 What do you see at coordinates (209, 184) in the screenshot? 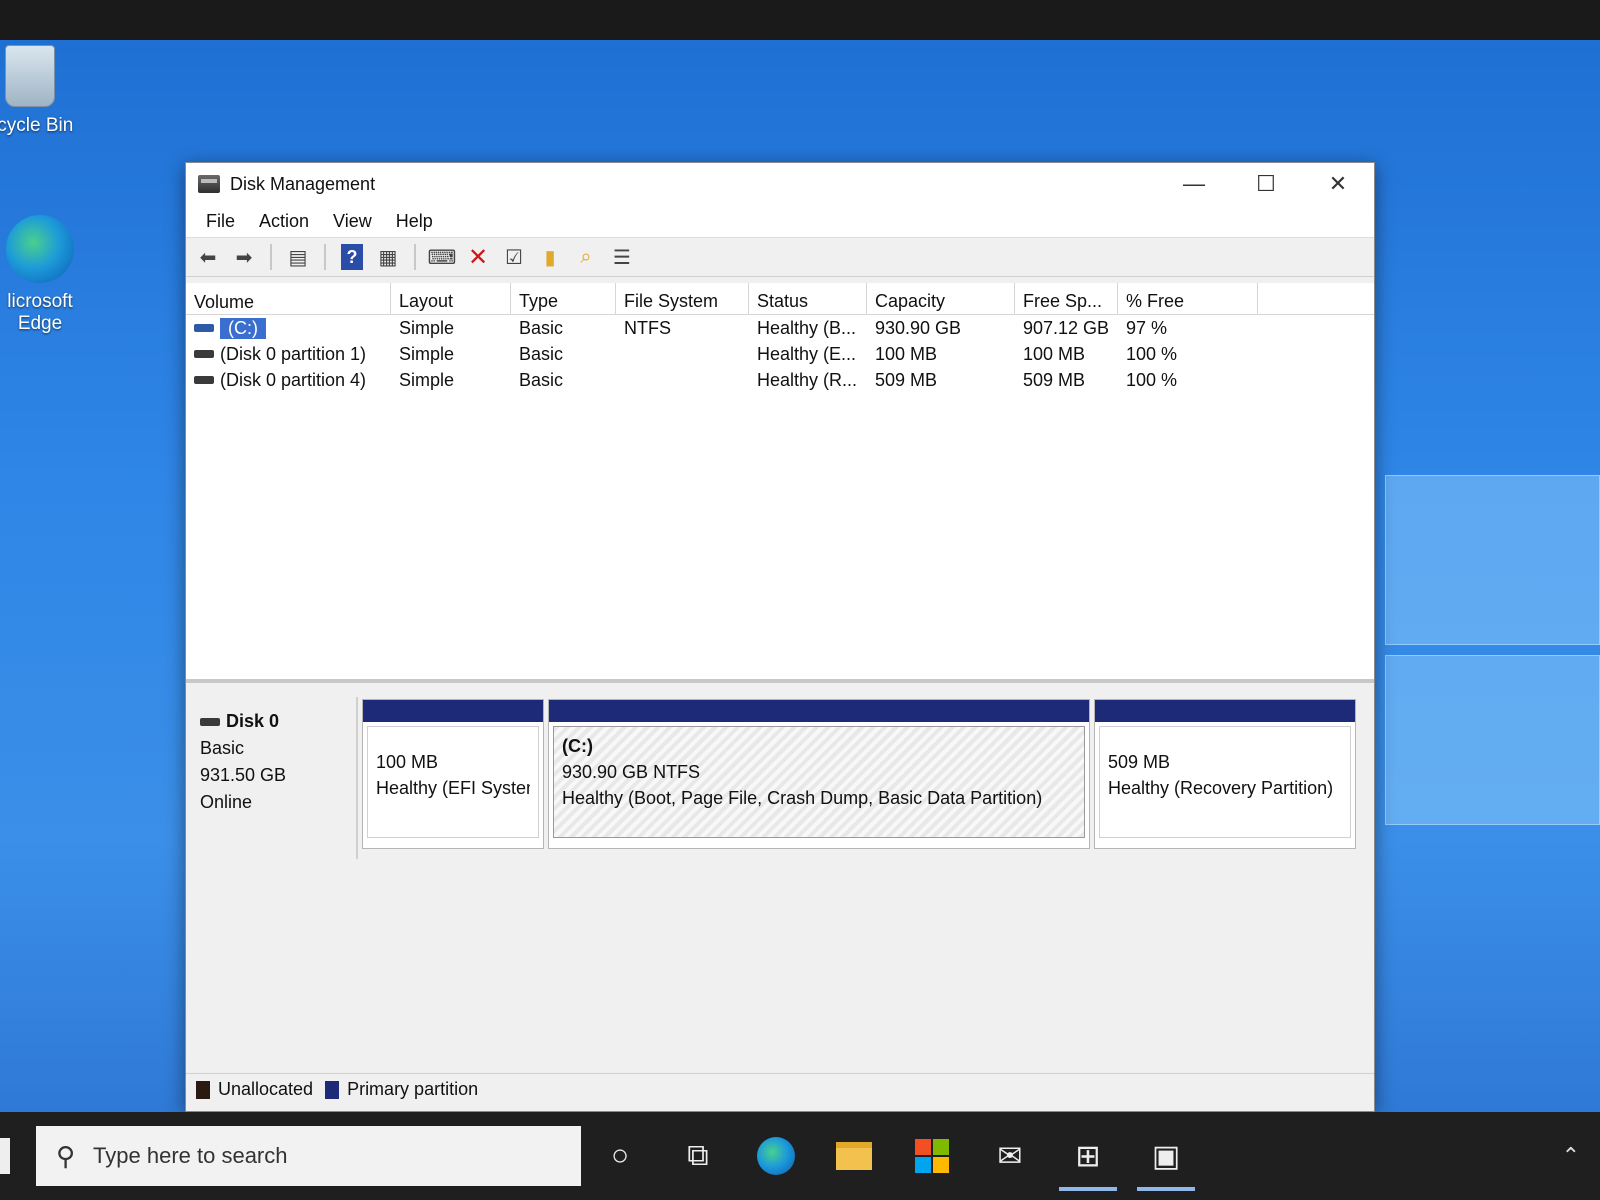
I see `disk-management-icon` at bounding box center [209, 184].